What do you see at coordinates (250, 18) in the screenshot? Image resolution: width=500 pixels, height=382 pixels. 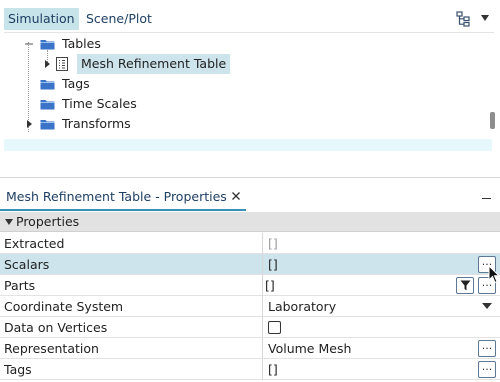 I see `tree-tab-bar: Simulation Scene/Plot` at bounding box center [250, 18].